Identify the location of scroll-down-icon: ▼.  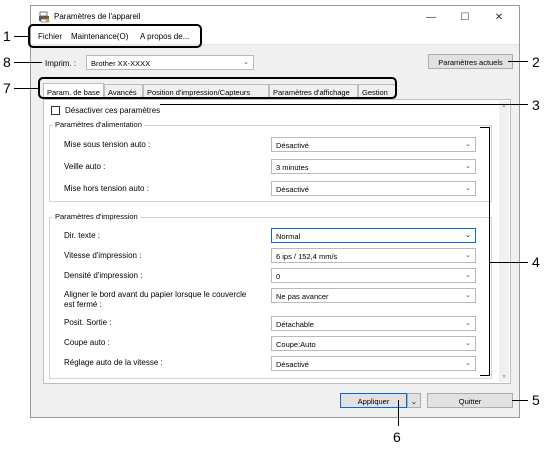
(504, 377).